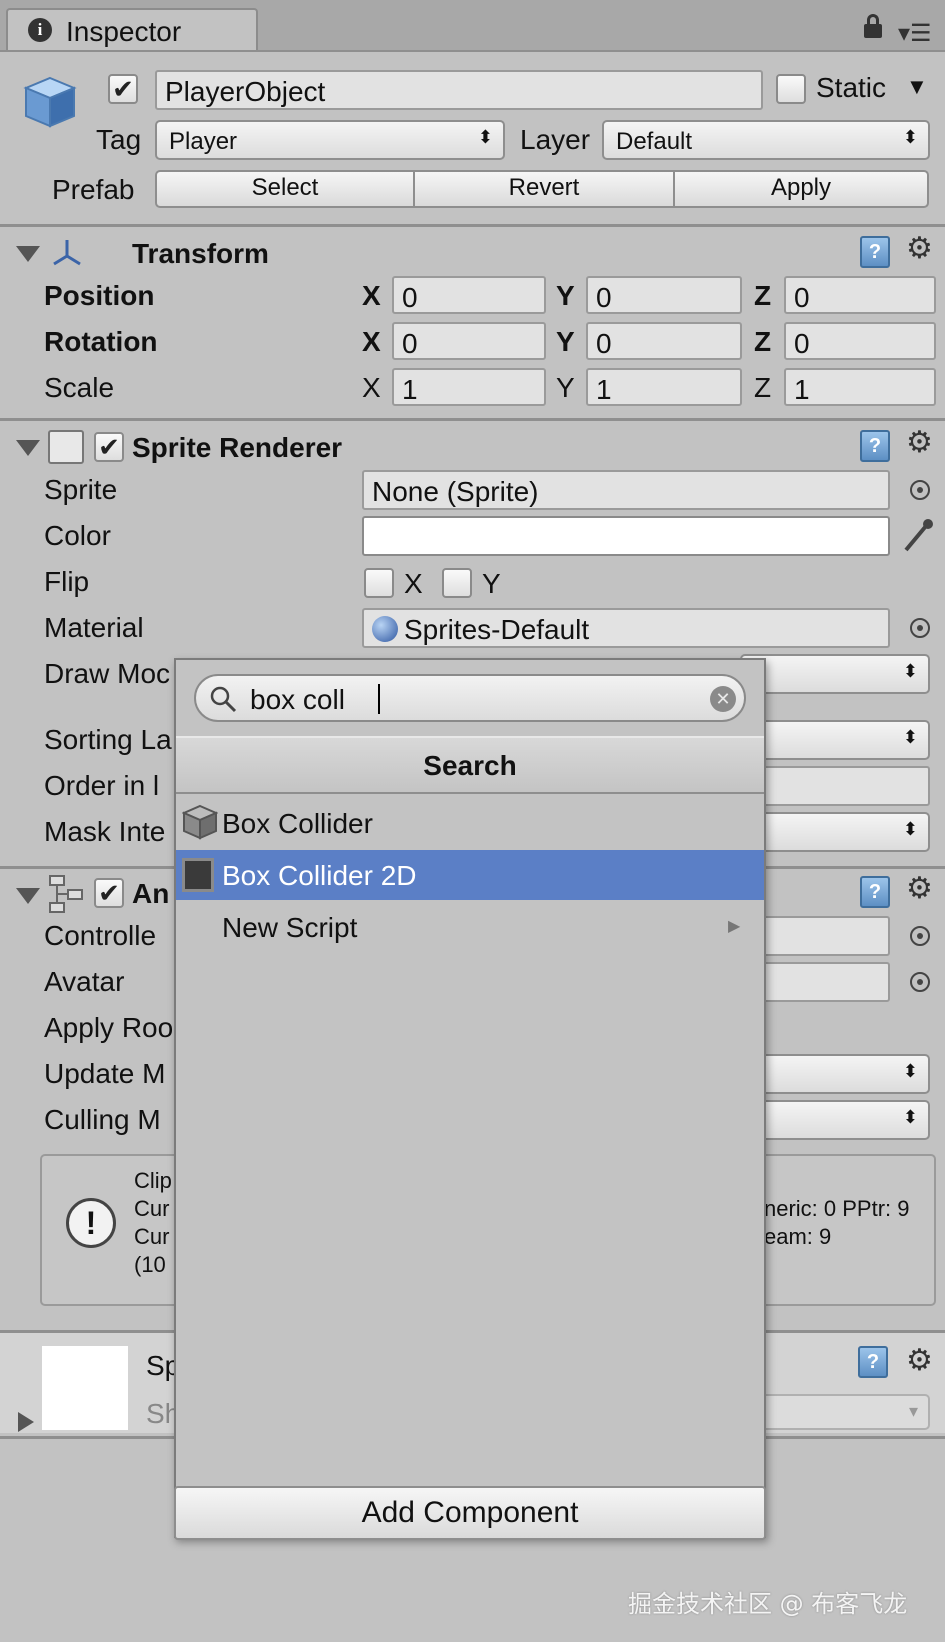 This screenshot has width=945, height=1642. Describe the element at coordinates (469, 295) in the screenshot. I see `position-x-field: 0` at that location.